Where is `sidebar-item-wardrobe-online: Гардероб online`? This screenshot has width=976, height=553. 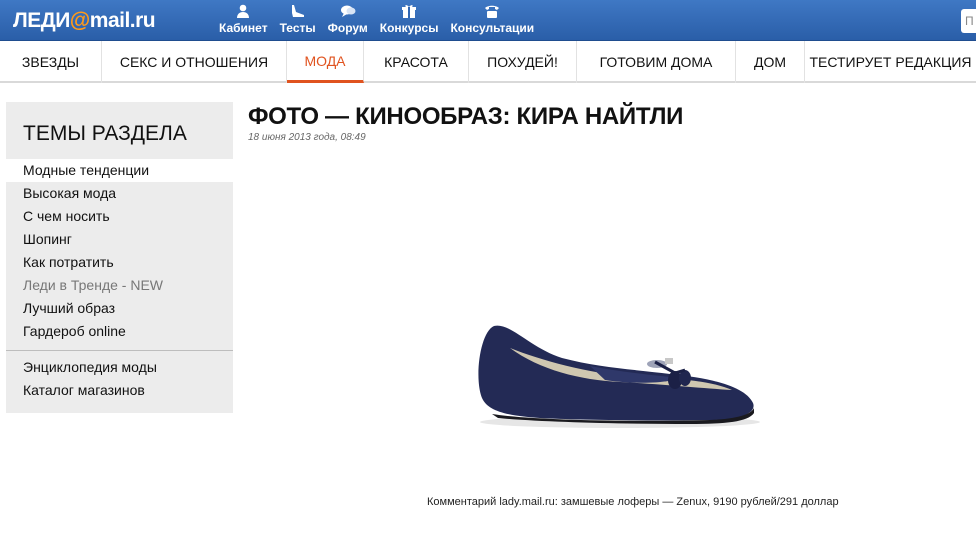 sidebar-item-wardrobe-online: Гардероб online is located at coordinates (119, 331).